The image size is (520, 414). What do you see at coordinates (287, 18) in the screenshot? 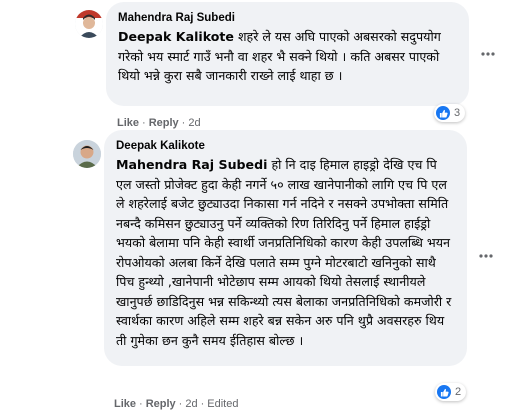
I see `comment-author: Mahendra Raj Subedi` at bounding box center [287, 18].